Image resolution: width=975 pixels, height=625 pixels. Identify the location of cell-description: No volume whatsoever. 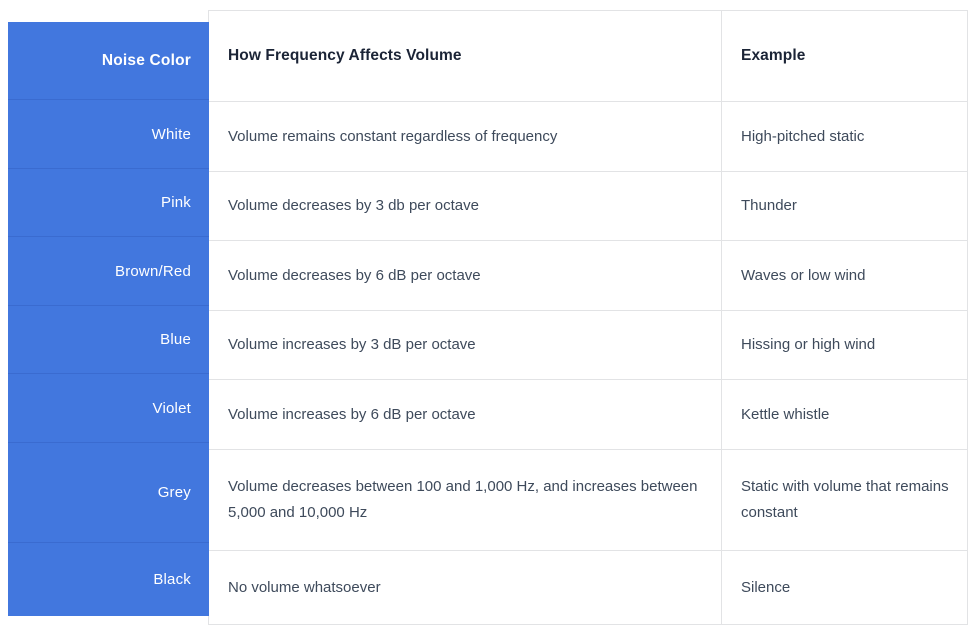
(465, 587).